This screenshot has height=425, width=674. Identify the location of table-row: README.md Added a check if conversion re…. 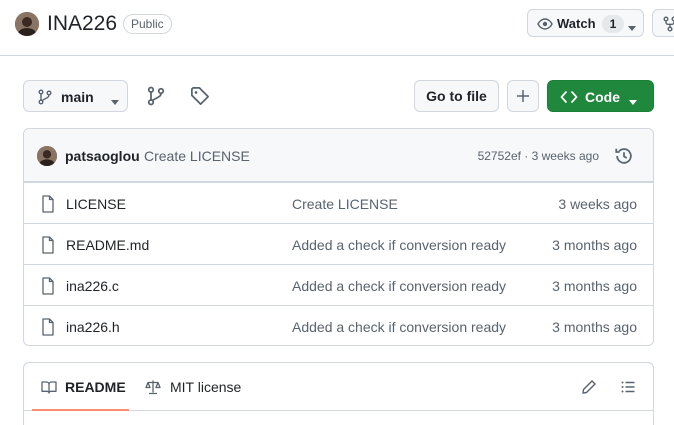
(338, 243).